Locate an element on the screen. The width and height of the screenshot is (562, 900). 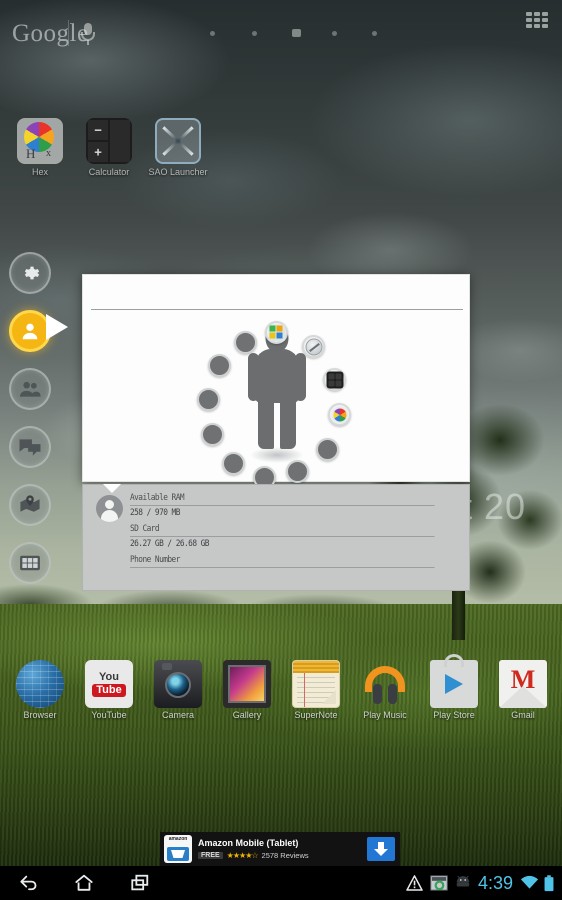
info-panel-notch is located at coordinates (112, 488).